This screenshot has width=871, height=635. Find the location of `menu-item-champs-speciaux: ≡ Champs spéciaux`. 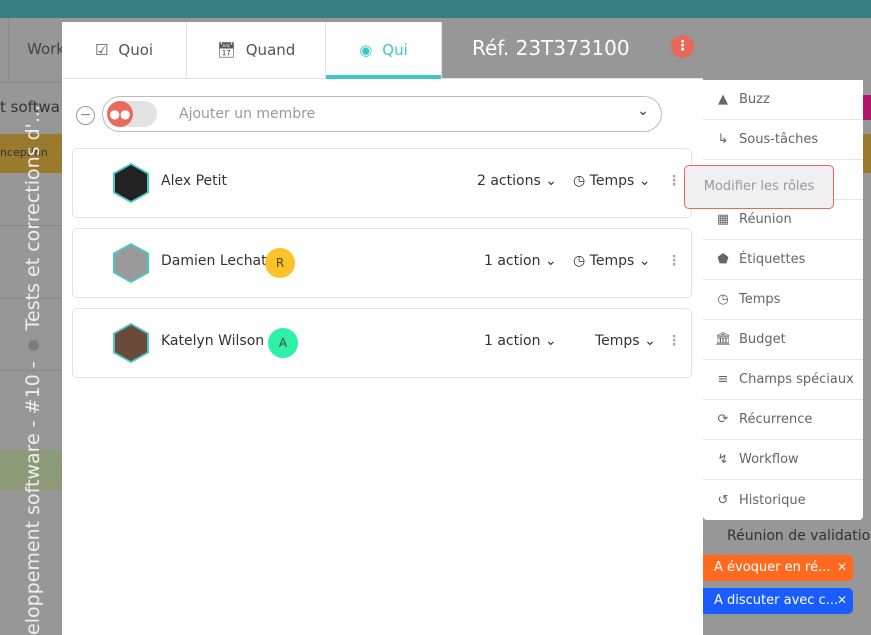

menu-item-champs-speciaux: ≡ Champs spéciaux is located at coordinates (783, 380).